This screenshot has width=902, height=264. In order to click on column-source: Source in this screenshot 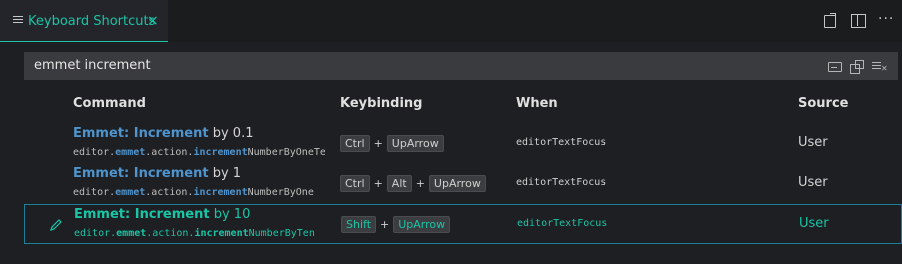, I will do `click(823, 103)`.